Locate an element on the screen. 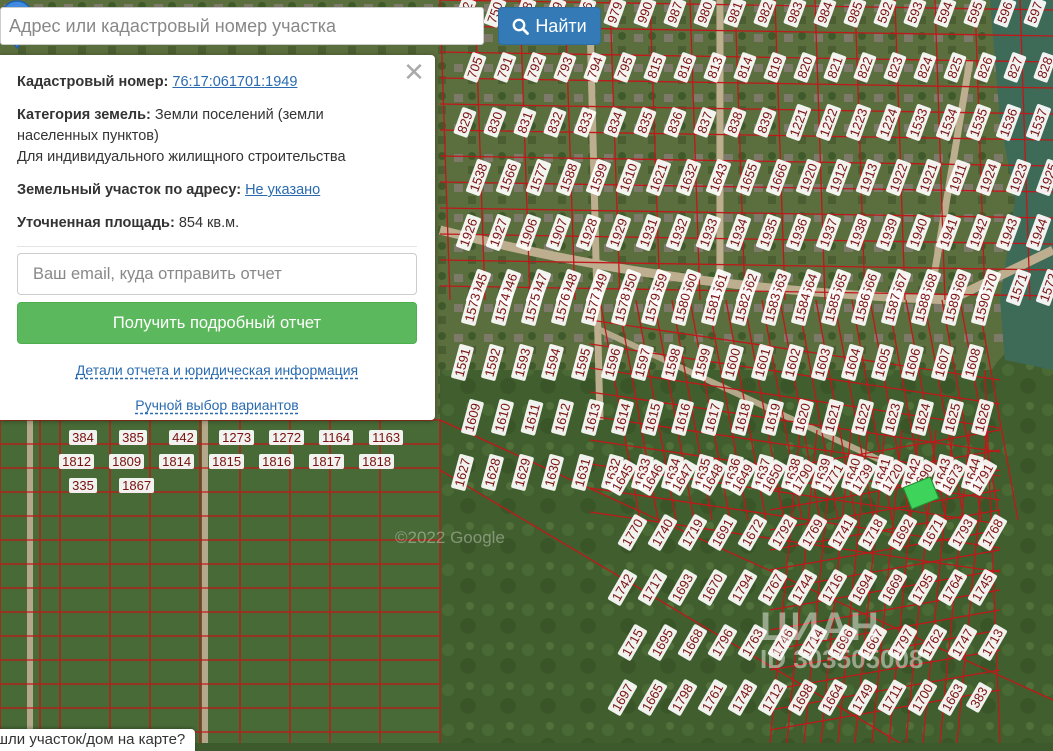 This screenshot has width=1053, height=751. area-row: Уточненная площадь: 854 кв.м. is located at coordinates (217, 223).